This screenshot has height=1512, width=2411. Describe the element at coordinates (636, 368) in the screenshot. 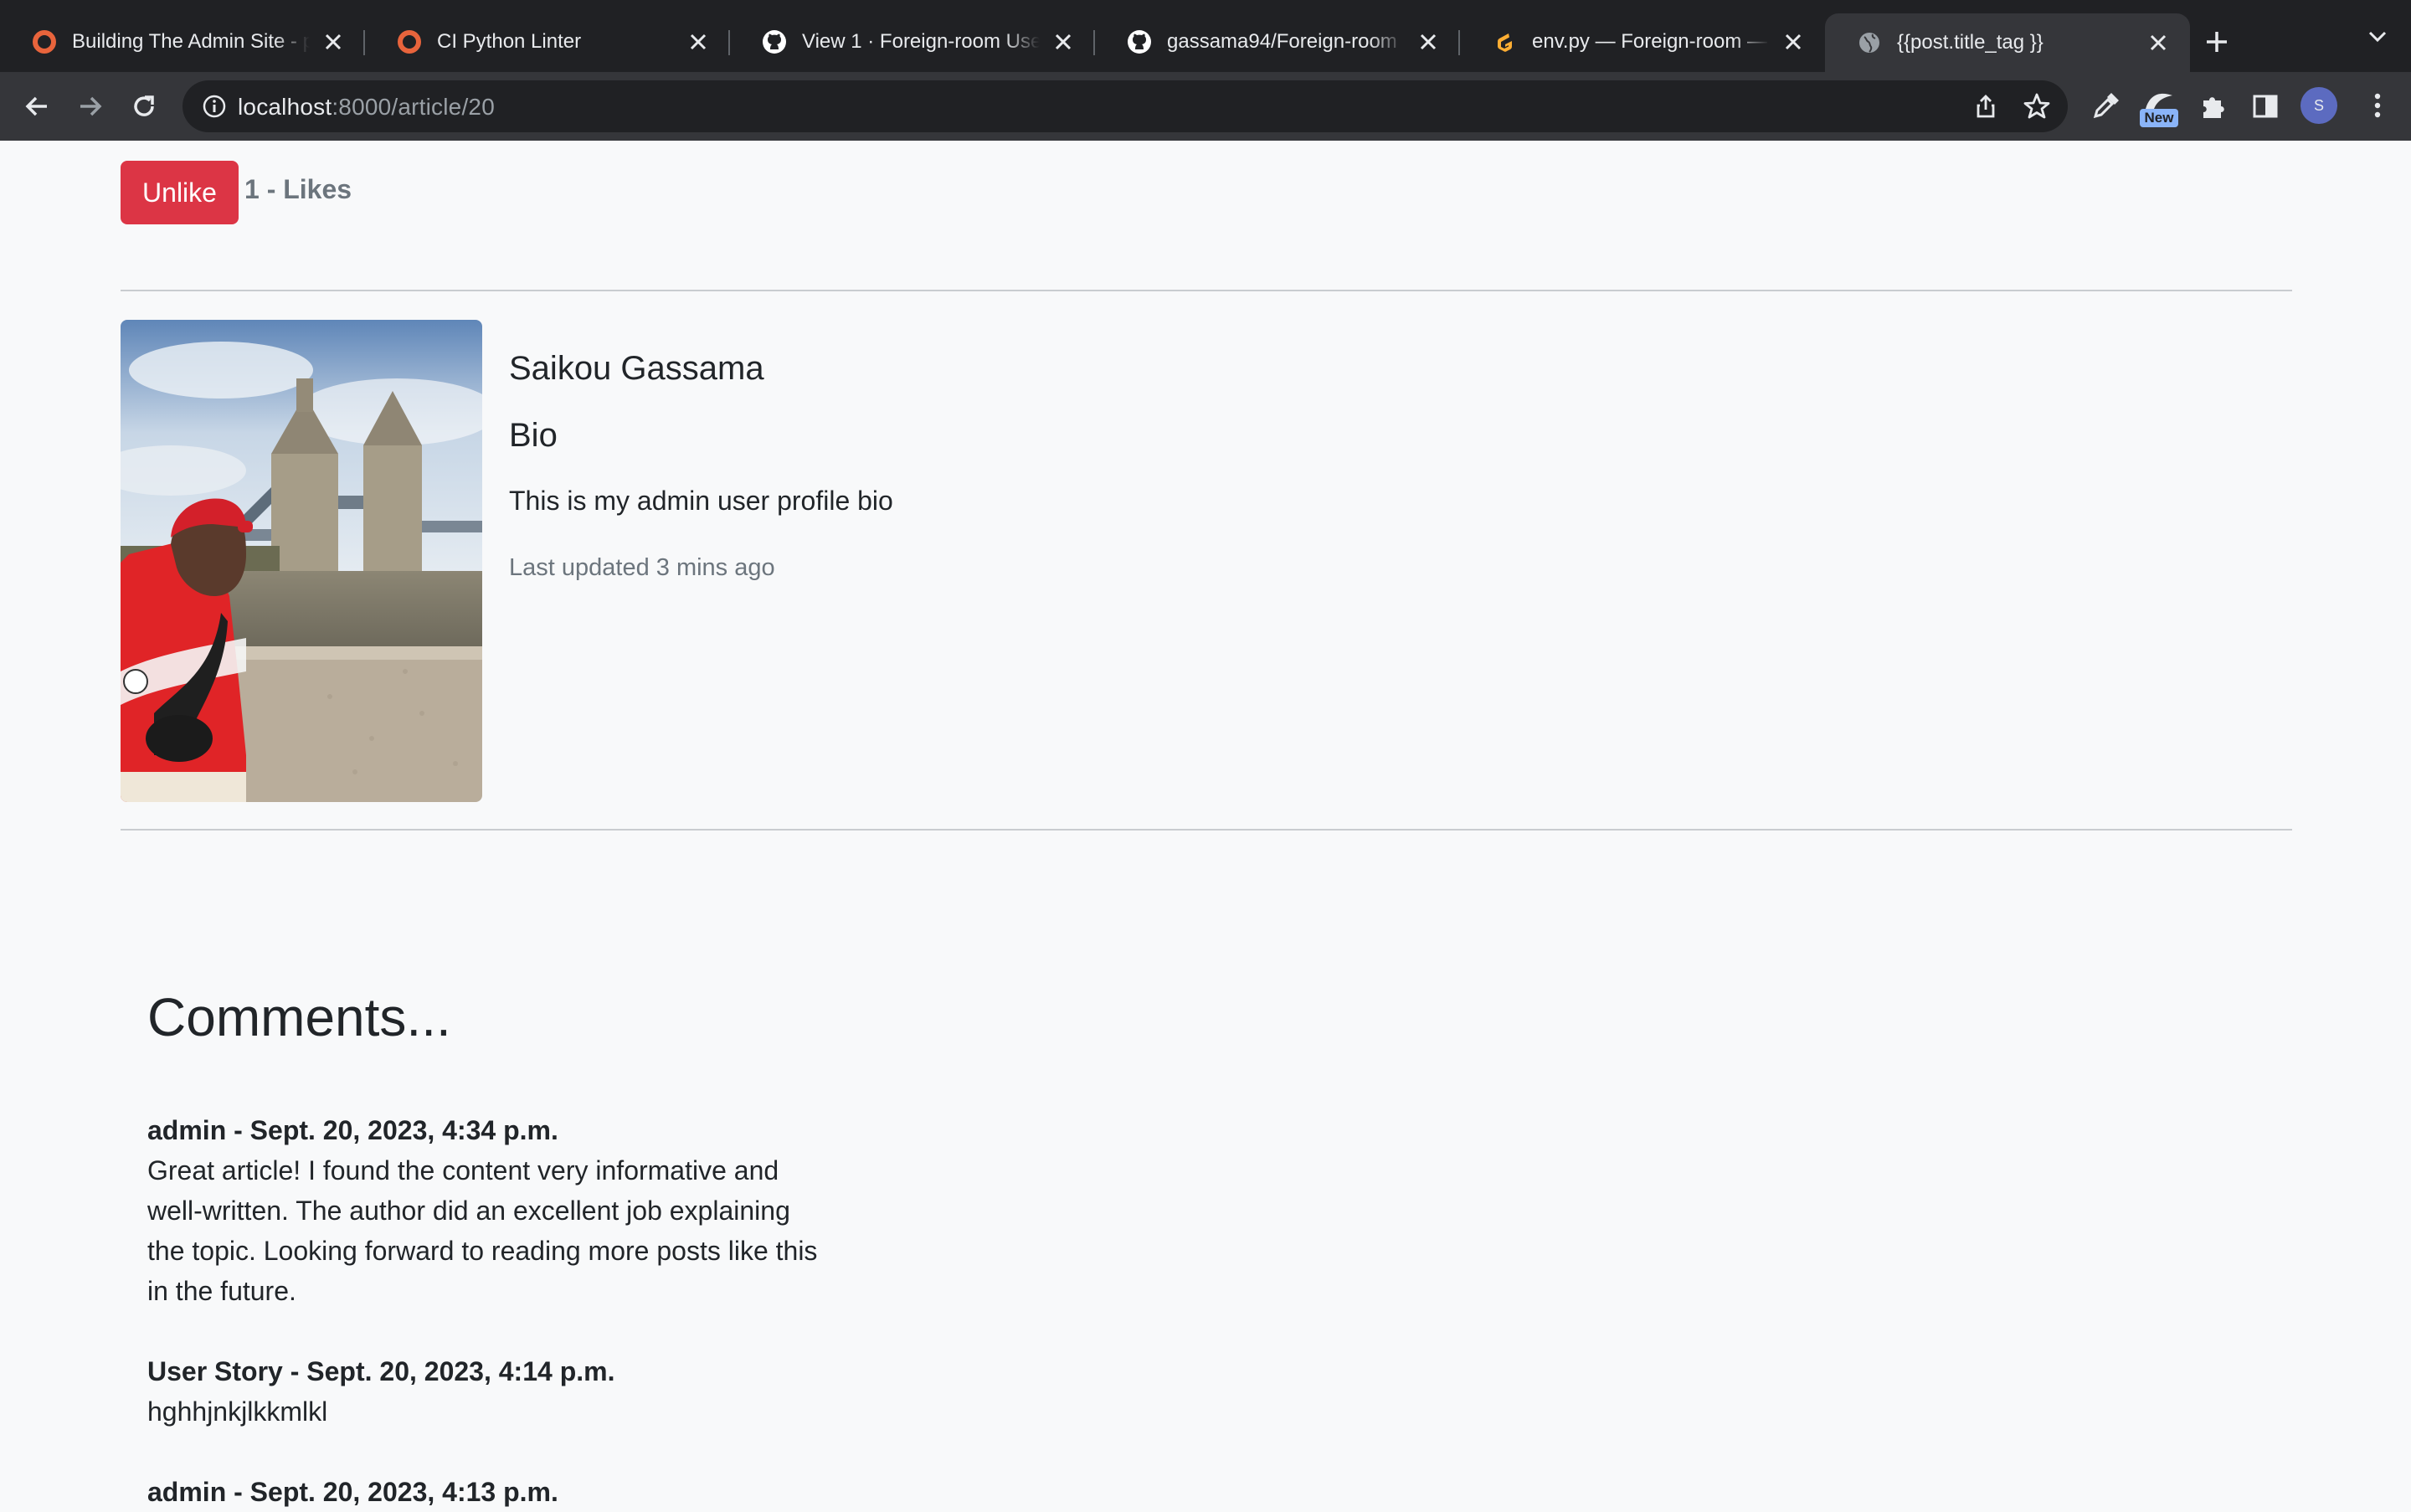

I see `author-name: Saikou Gassama` at that location.